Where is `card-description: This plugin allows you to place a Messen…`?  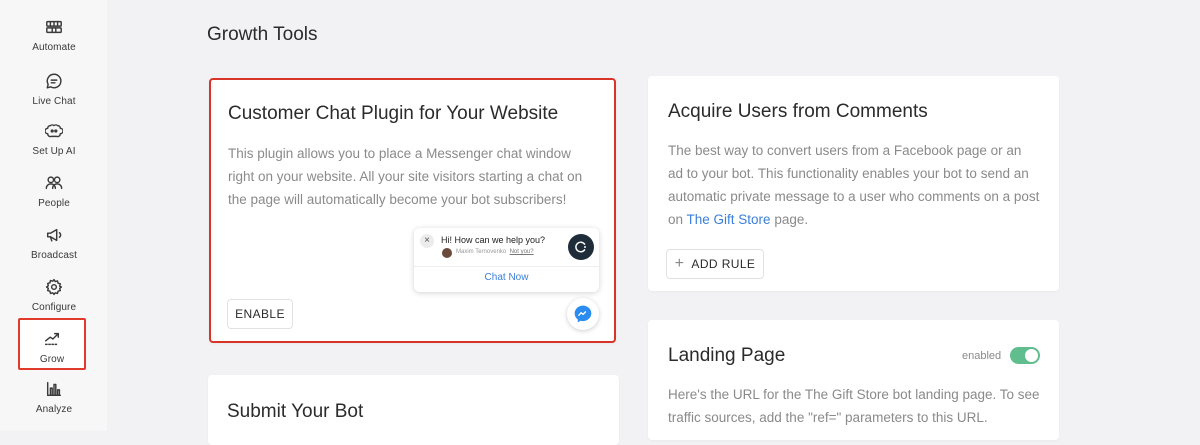 card-description: This plugin allows you to place a Messen… is located at coordinates (405, 176).